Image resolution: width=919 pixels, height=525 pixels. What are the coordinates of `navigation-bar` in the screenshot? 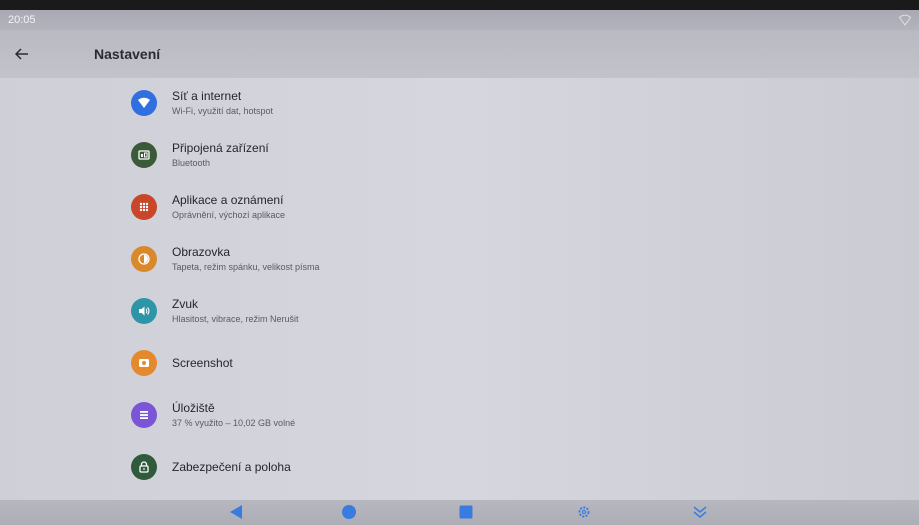 It's located at (459, 512).